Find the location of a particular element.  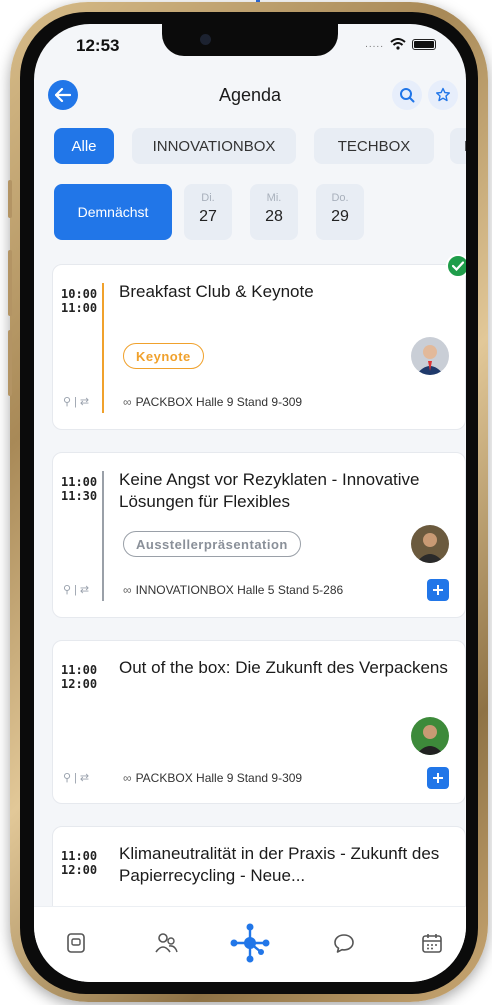

favorite-button is located at coordinates (443, 95).